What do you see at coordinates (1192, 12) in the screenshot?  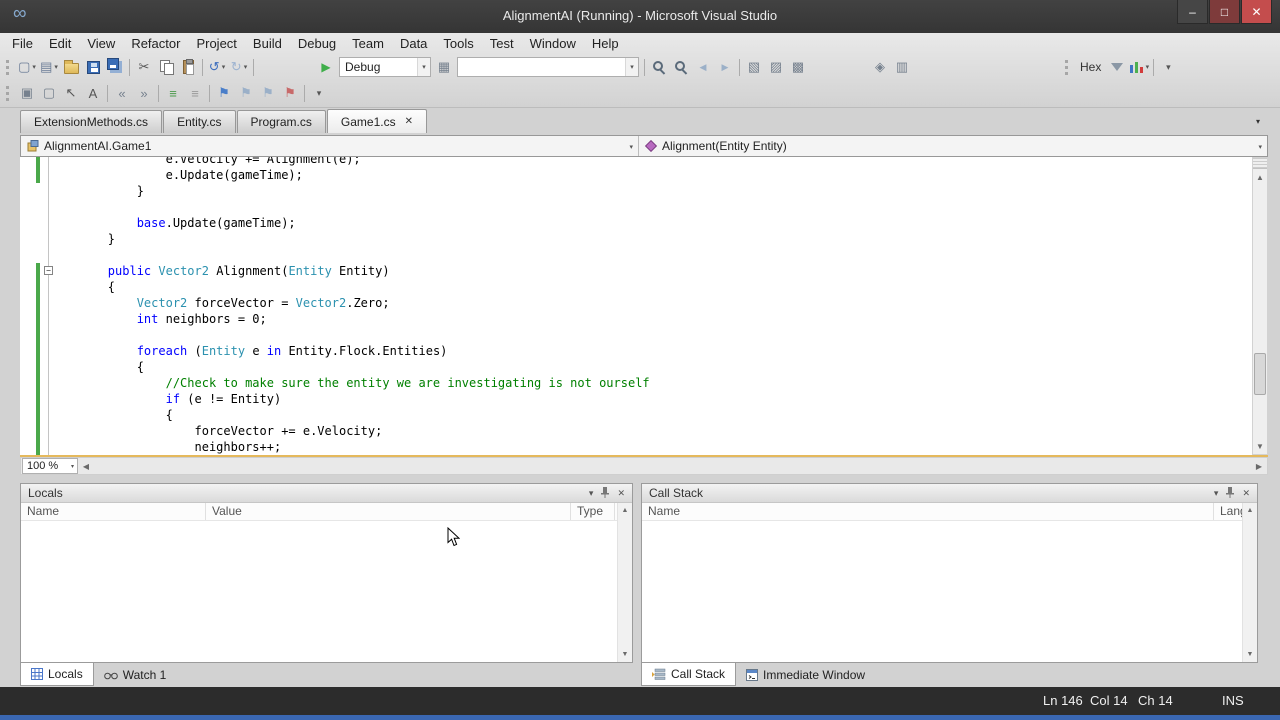 I see `minimize-button: –` at bounding box center [1192, 12].